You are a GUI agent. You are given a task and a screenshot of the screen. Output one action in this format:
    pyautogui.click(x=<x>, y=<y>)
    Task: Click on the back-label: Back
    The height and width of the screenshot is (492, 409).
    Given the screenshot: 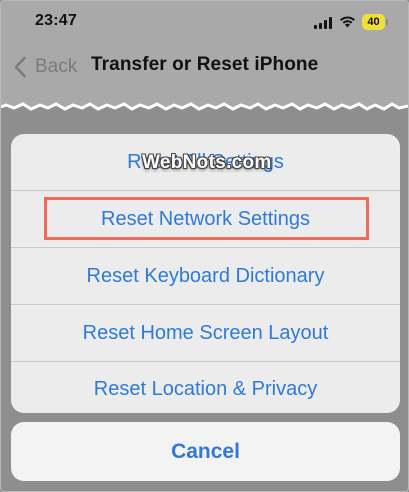 What is the action you would take?
    pyautogui.click(x=56, y=66)
    